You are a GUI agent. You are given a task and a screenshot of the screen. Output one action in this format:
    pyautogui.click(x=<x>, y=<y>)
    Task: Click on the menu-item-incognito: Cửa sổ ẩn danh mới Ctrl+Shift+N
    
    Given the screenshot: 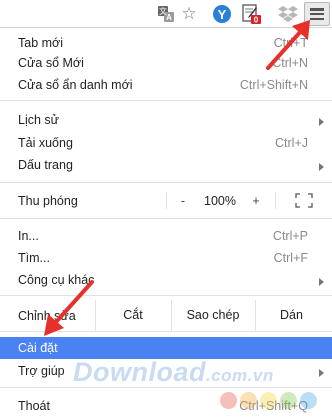 What is the action you would take?
    pyautogui.click(x=166, y=85)
    